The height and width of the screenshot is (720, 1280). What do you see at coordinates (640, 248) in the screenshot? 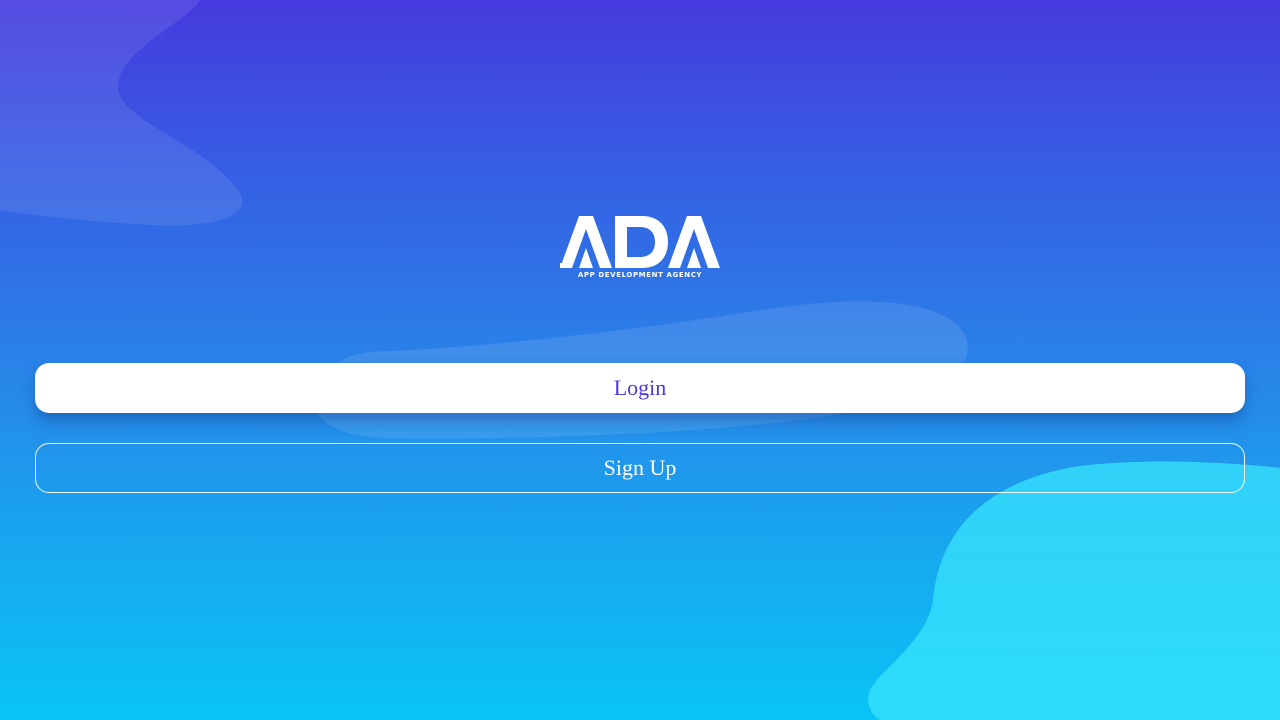
I see `ada-logo: ADA APP DEVELOPMENT AGENCY` at bounding box center [640, 248].